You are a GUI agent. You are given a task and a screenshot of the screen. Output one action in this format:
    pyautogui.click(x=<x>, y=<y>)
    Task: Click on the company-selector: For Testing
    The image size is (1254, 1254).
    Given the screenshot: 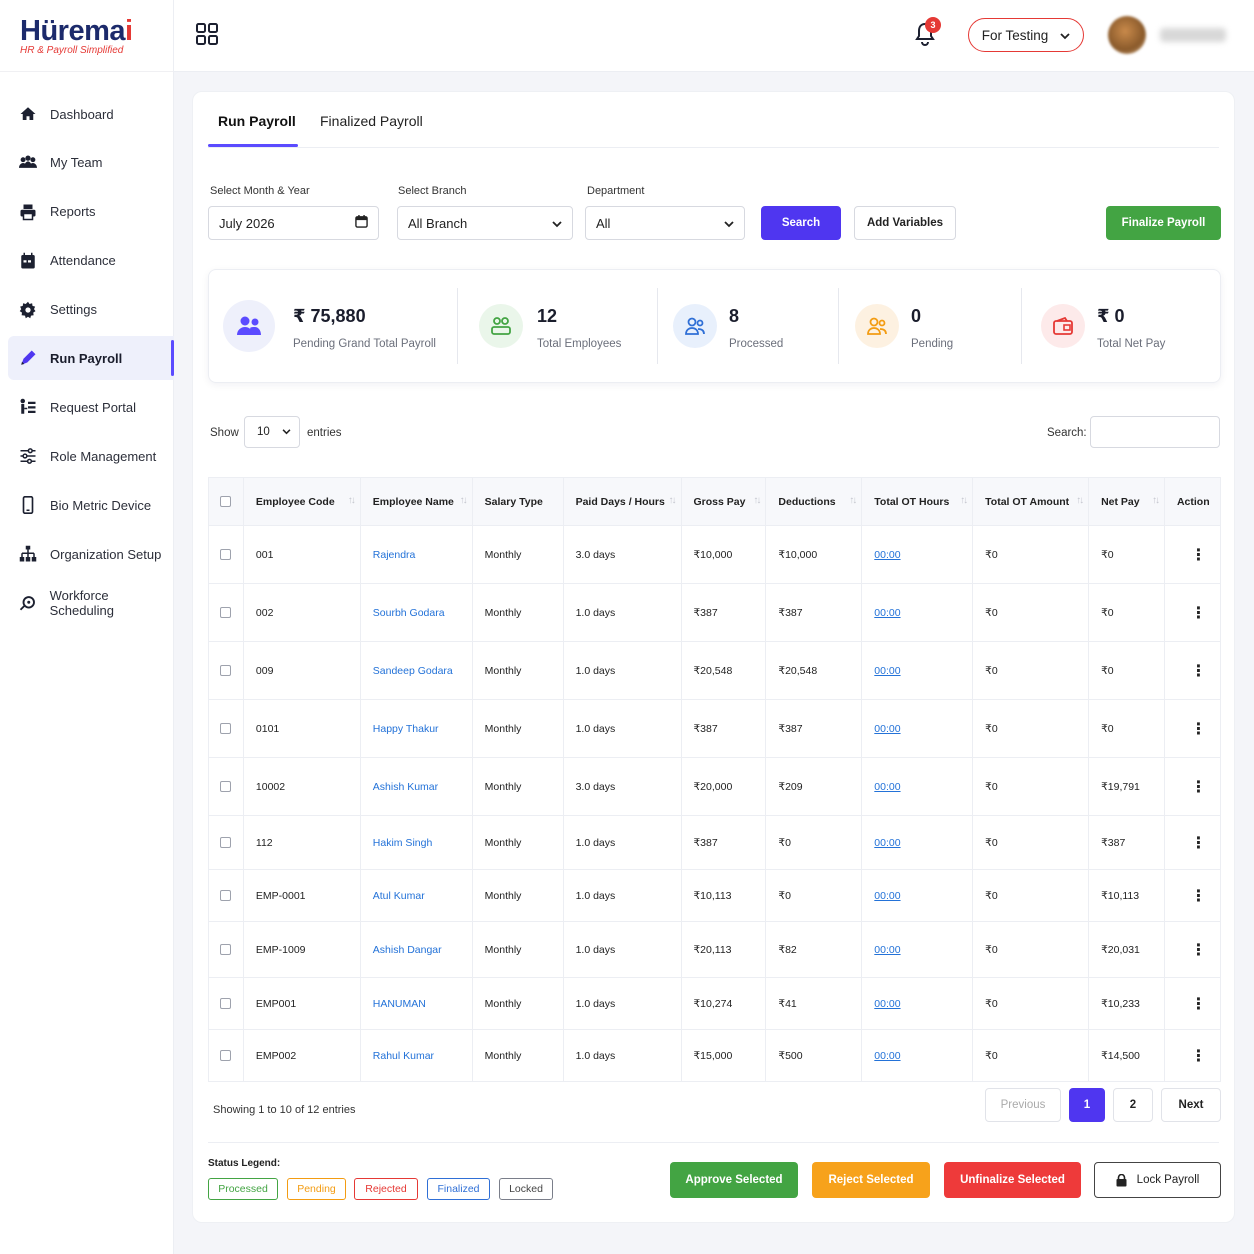 What is the action you would take?
    pyautogui.click(x=1026, y=35)
    